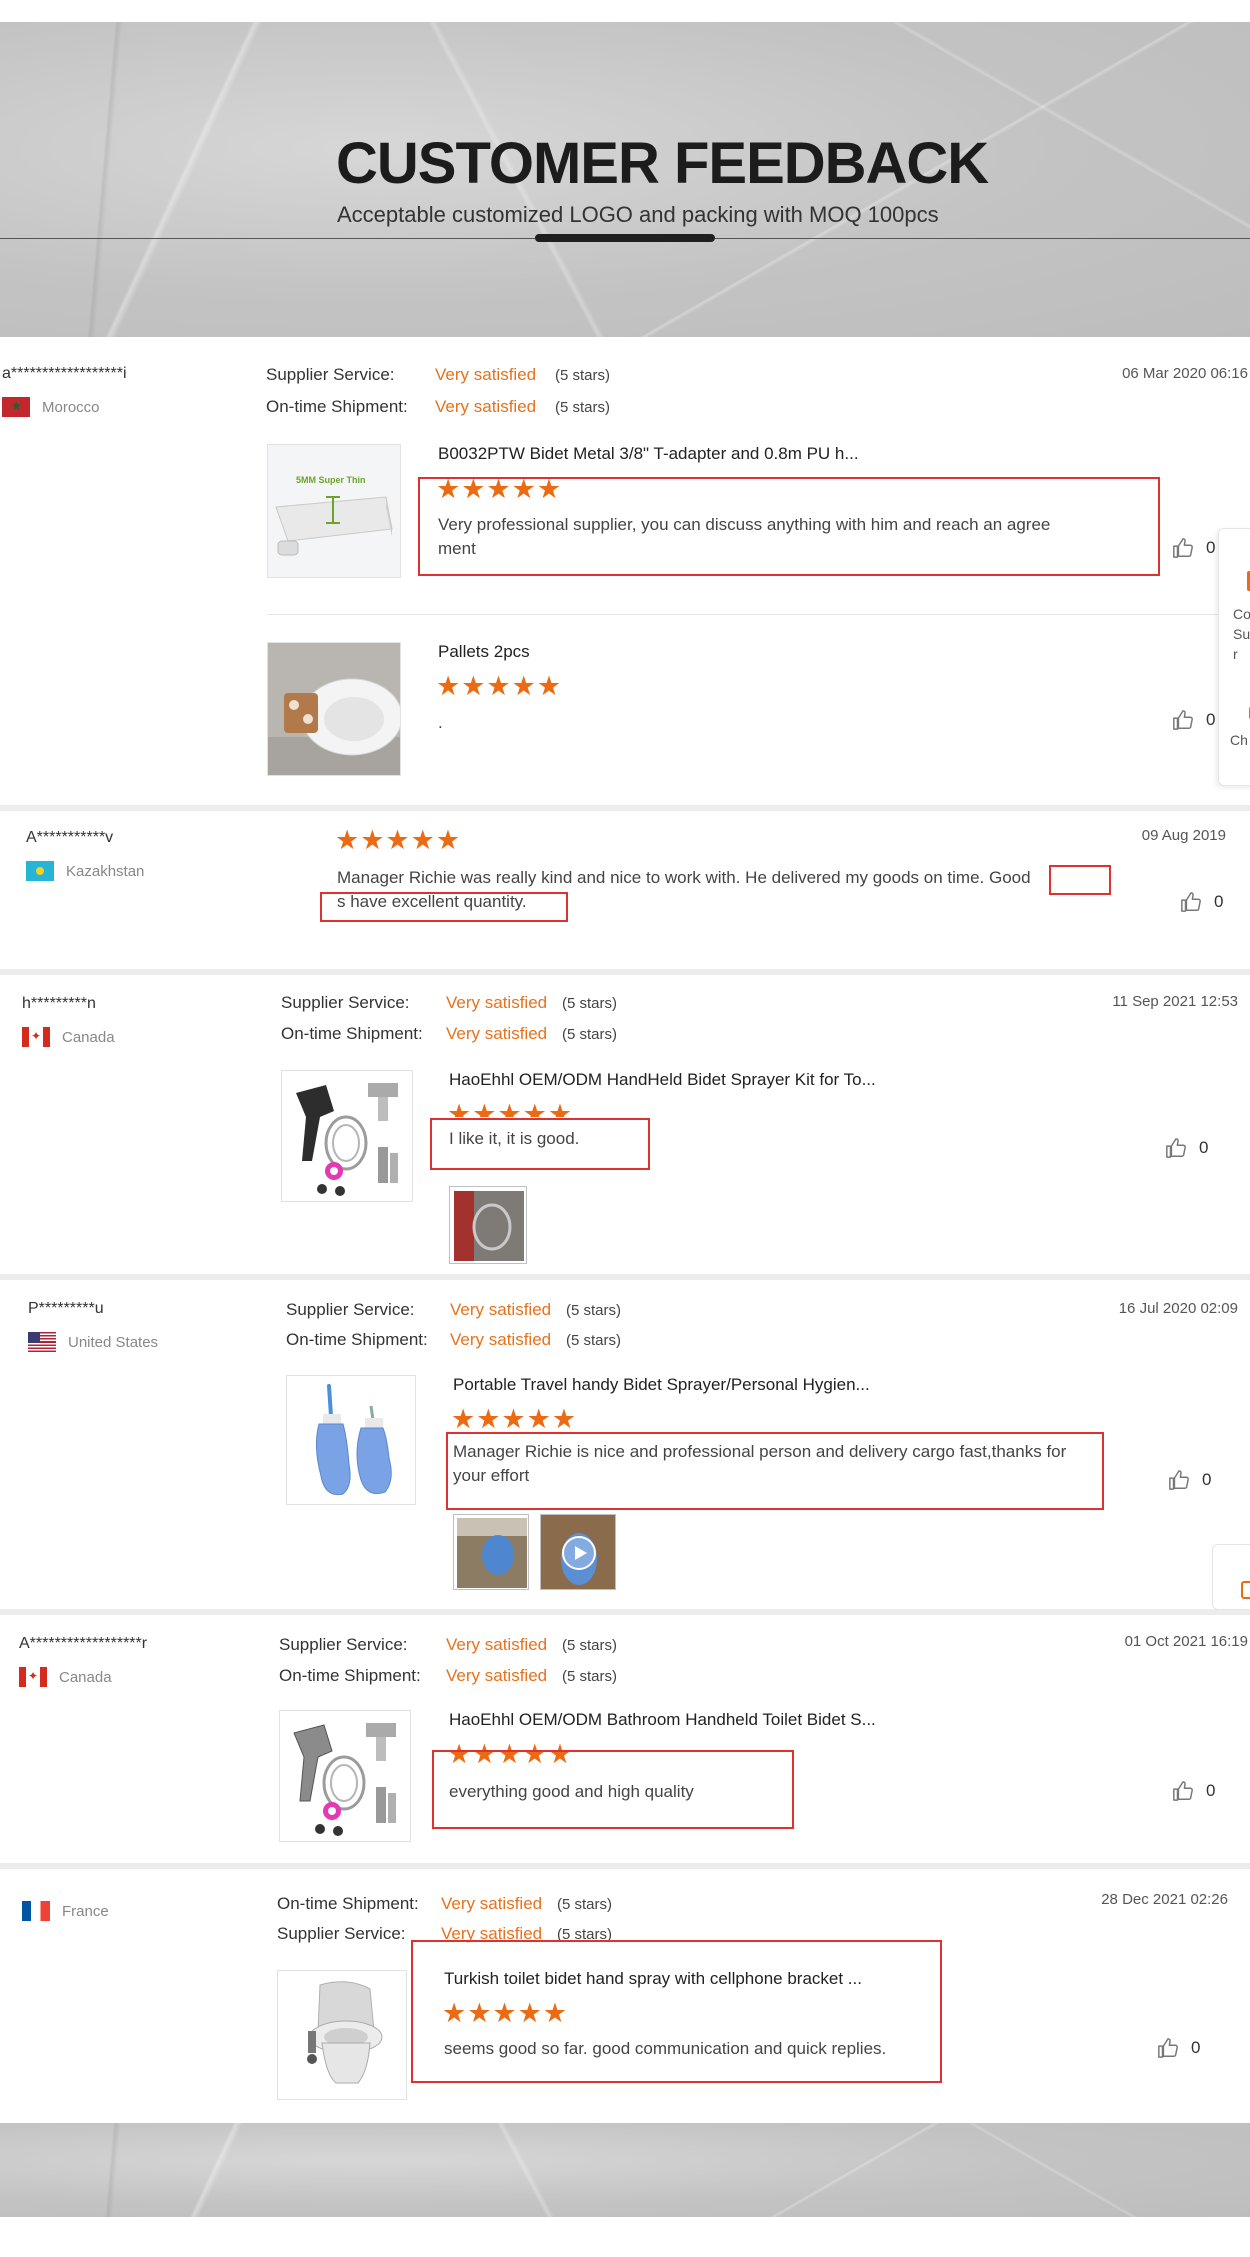  I want to click on review-date: 09 Aug 2019, so click(1183, 835).